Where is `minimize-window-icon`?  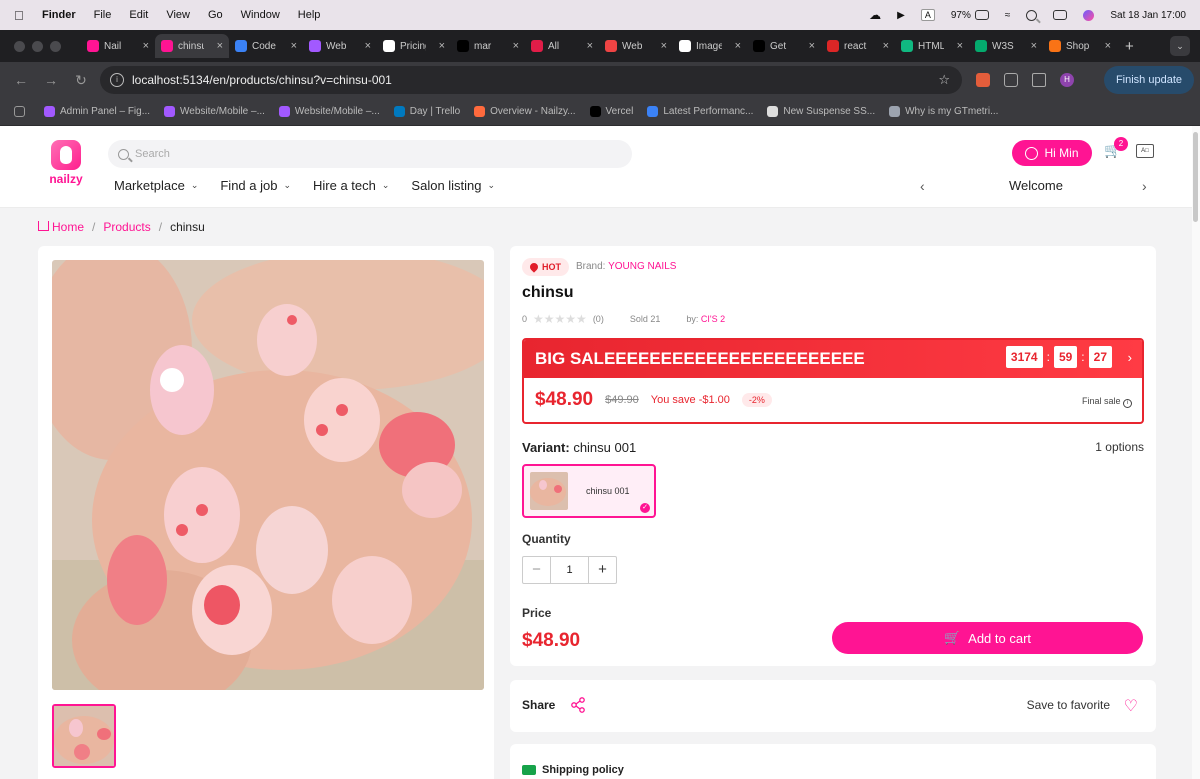 minimize-window-icon is located at coordinates (37, 46).